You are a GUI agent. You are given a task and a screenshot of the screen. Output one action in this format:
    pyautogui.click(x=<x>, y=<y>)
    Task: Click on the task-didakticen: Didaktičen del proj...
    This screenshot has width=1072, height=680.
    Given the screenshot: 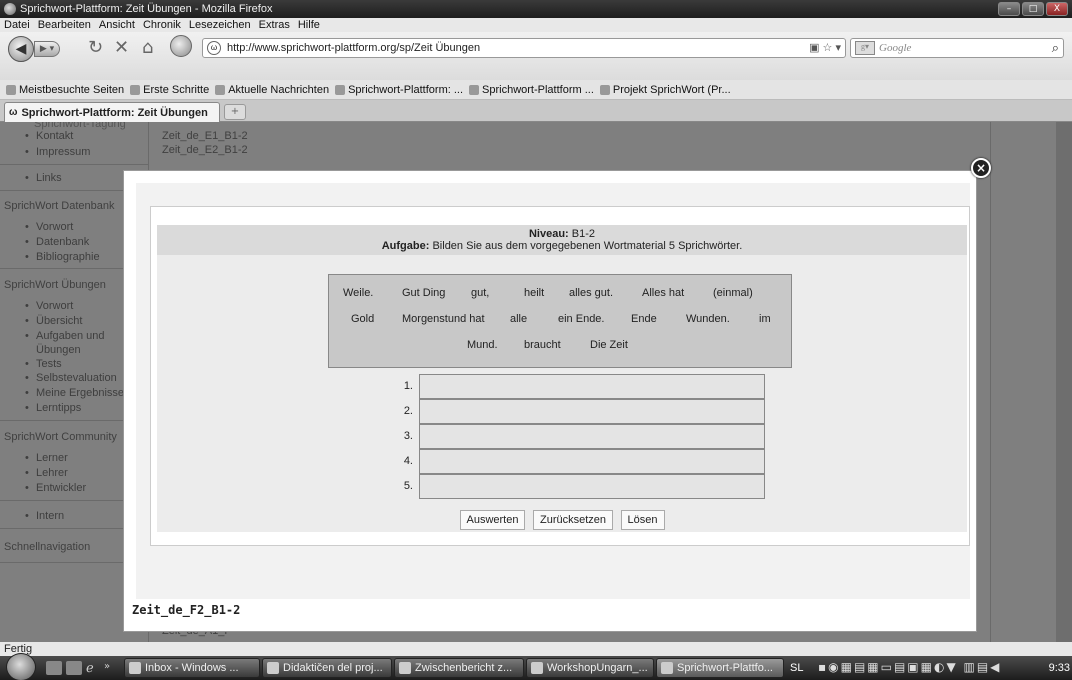 What is the action you would take?
    pyautogui.click(x=327, y=668)
    